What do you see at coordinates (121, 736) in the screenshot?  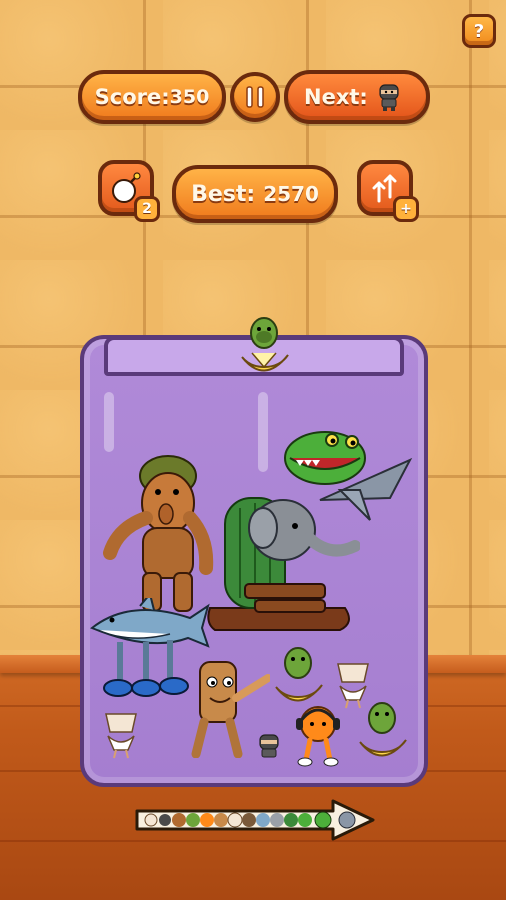 I see `teacup-ballerina-icon` at bounding box center [121, 736].